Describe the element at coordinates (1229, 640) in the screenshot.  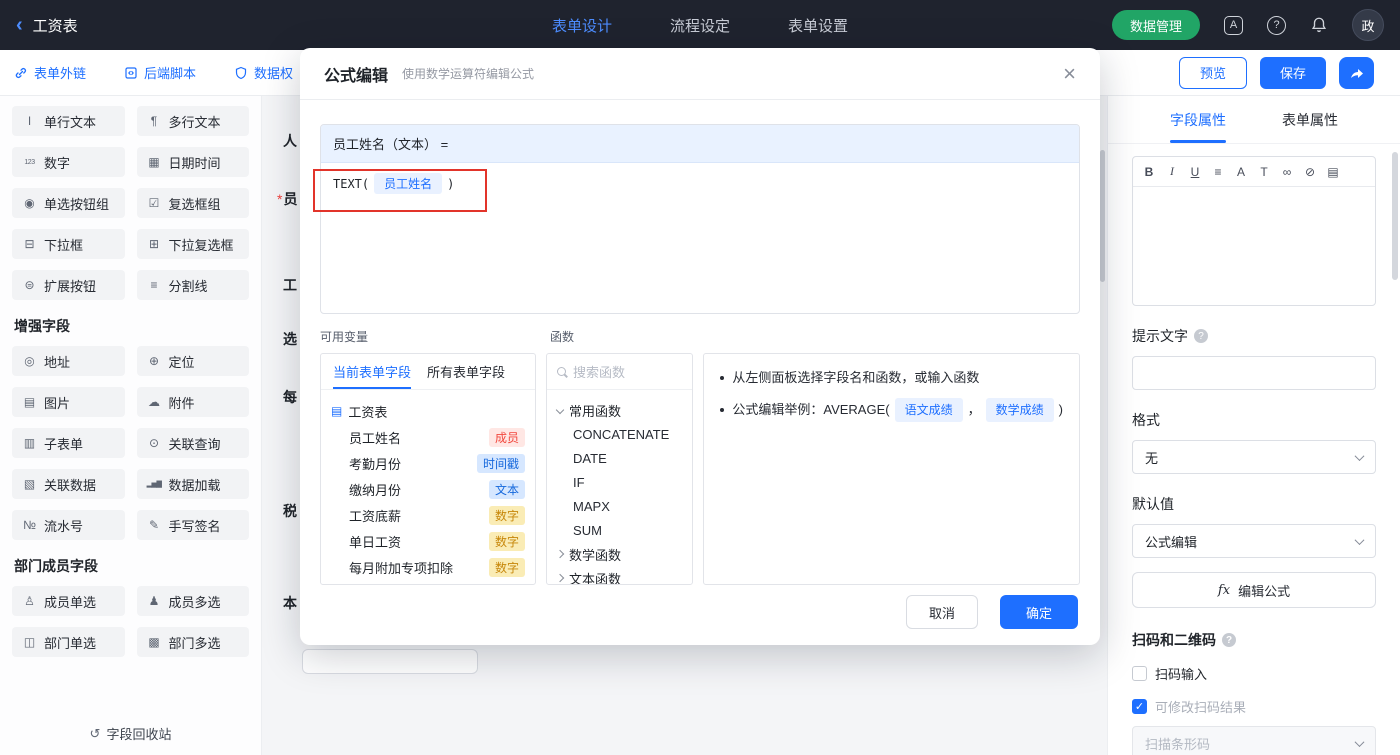
I see `scan-help-icon: ?` at that location.